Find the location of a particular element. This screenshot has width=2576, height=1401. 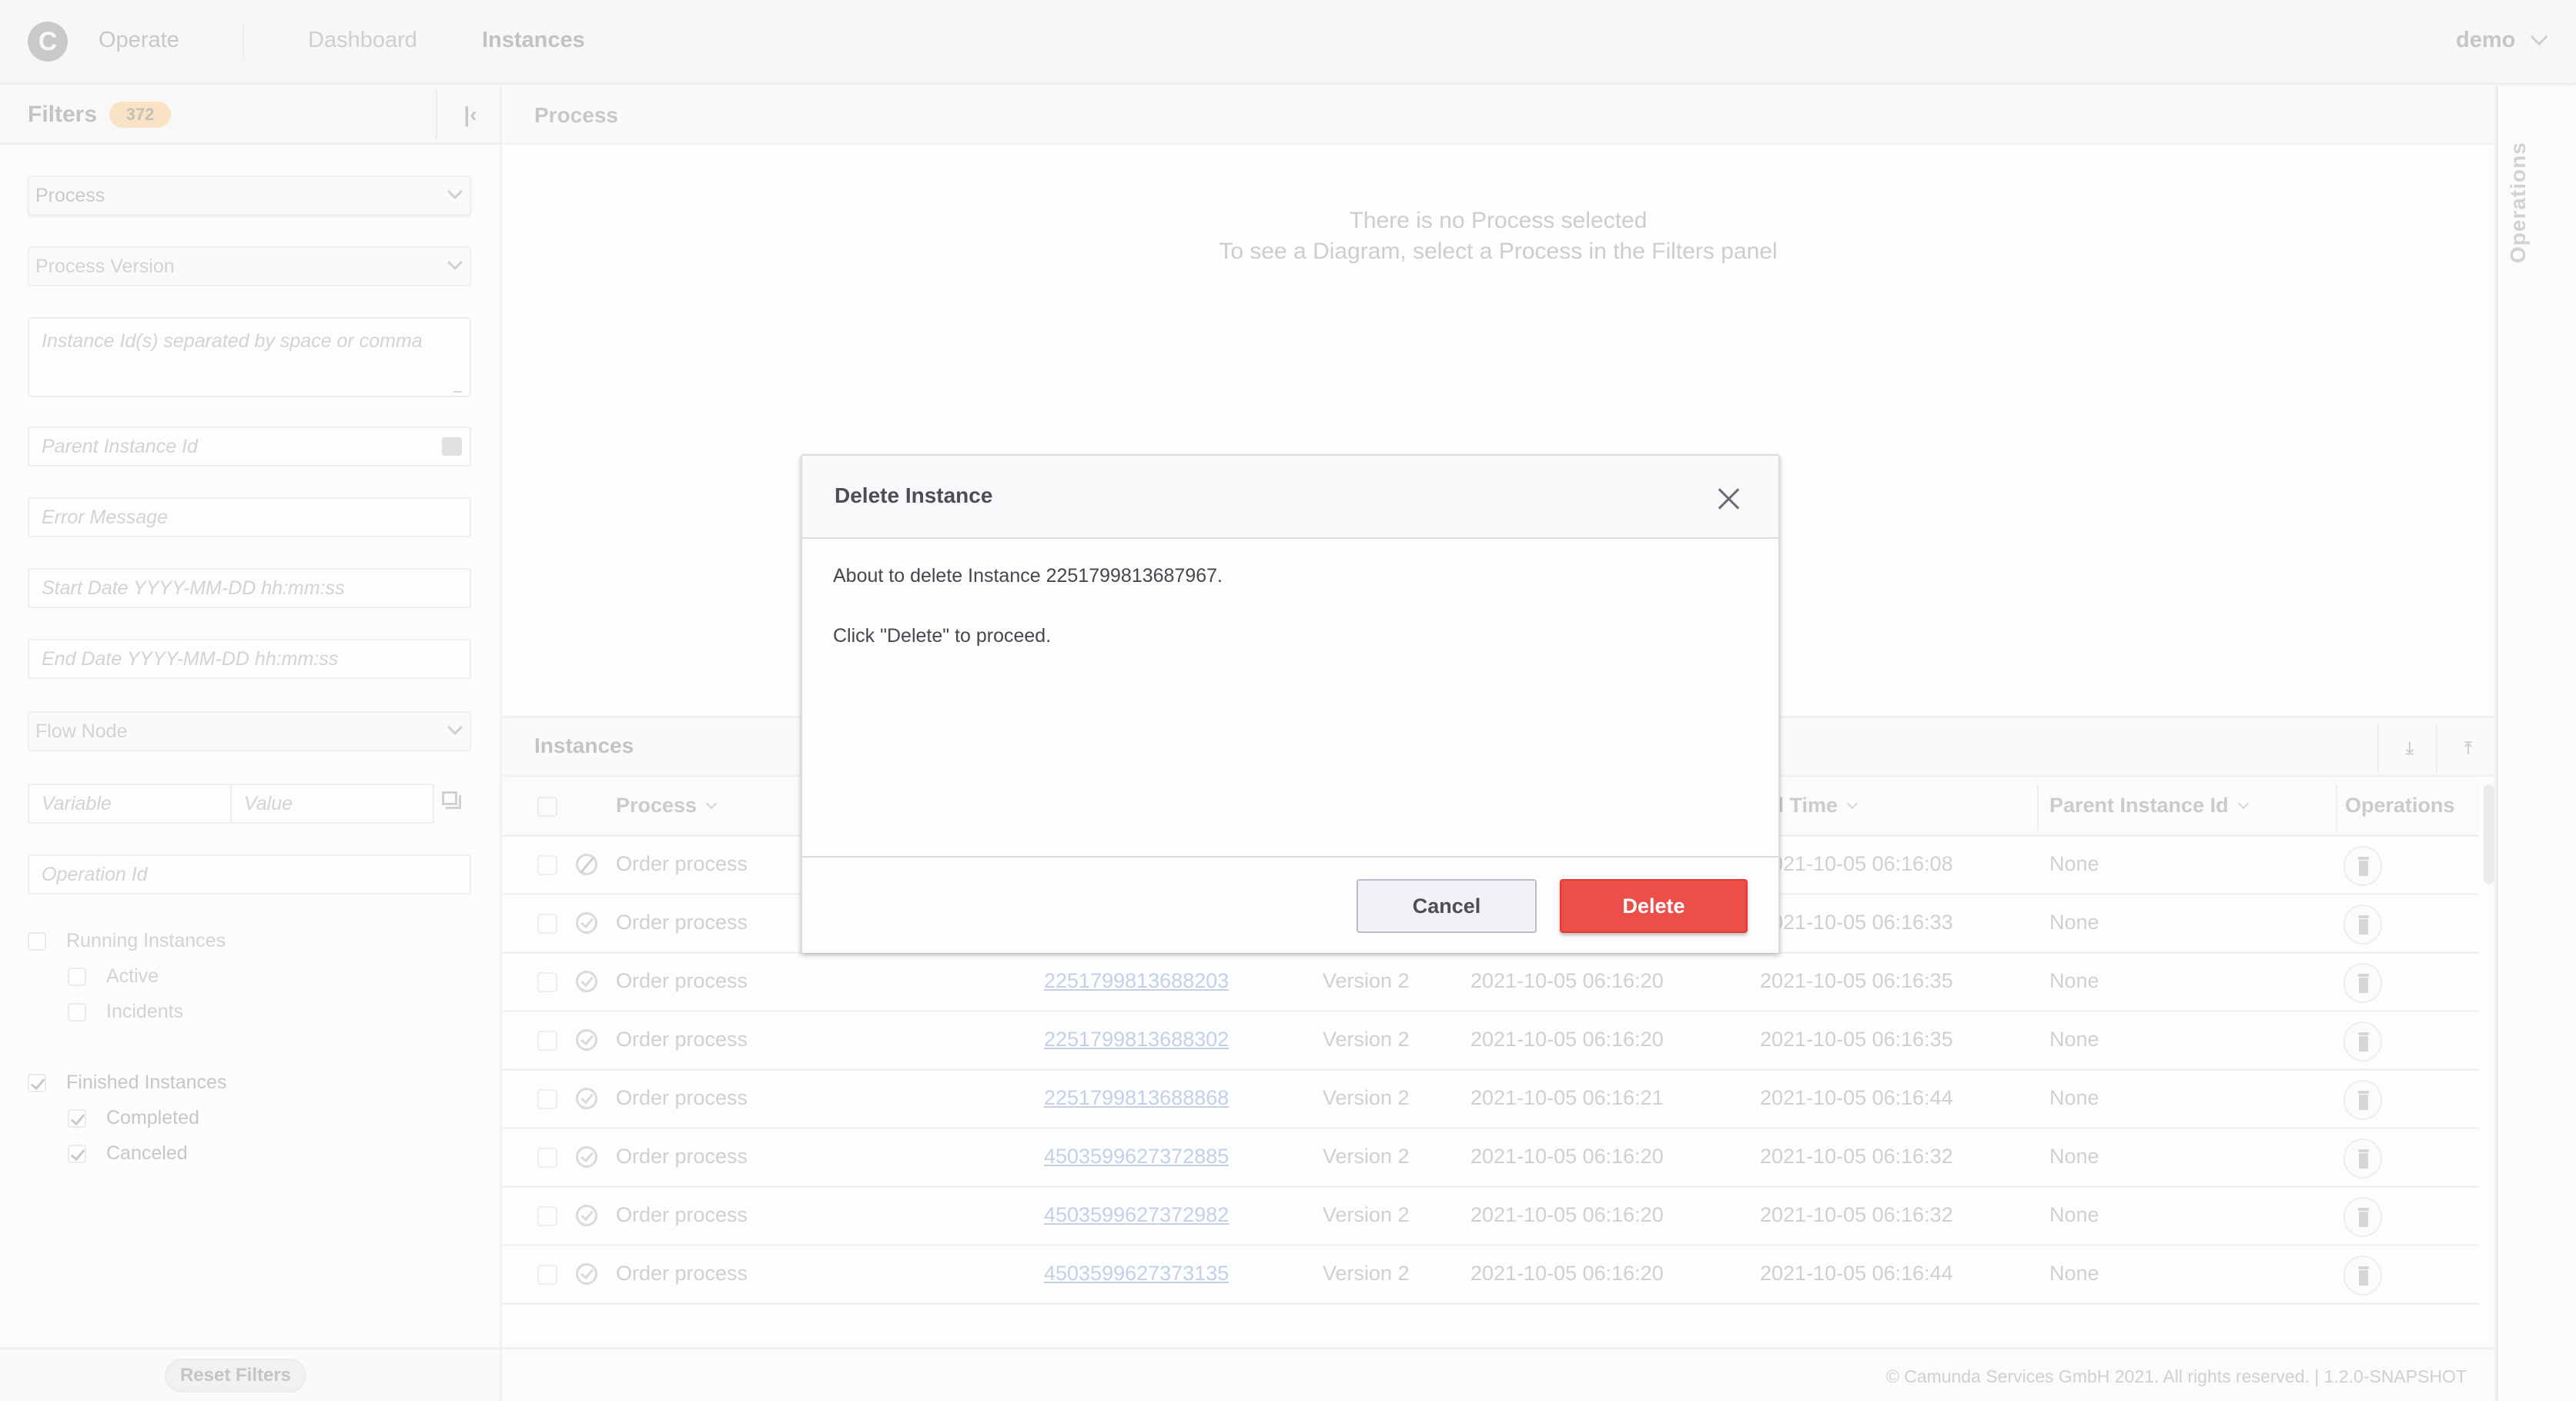

instance-id-link: 4503599627372885 is located at coordinates (1136, 1157).